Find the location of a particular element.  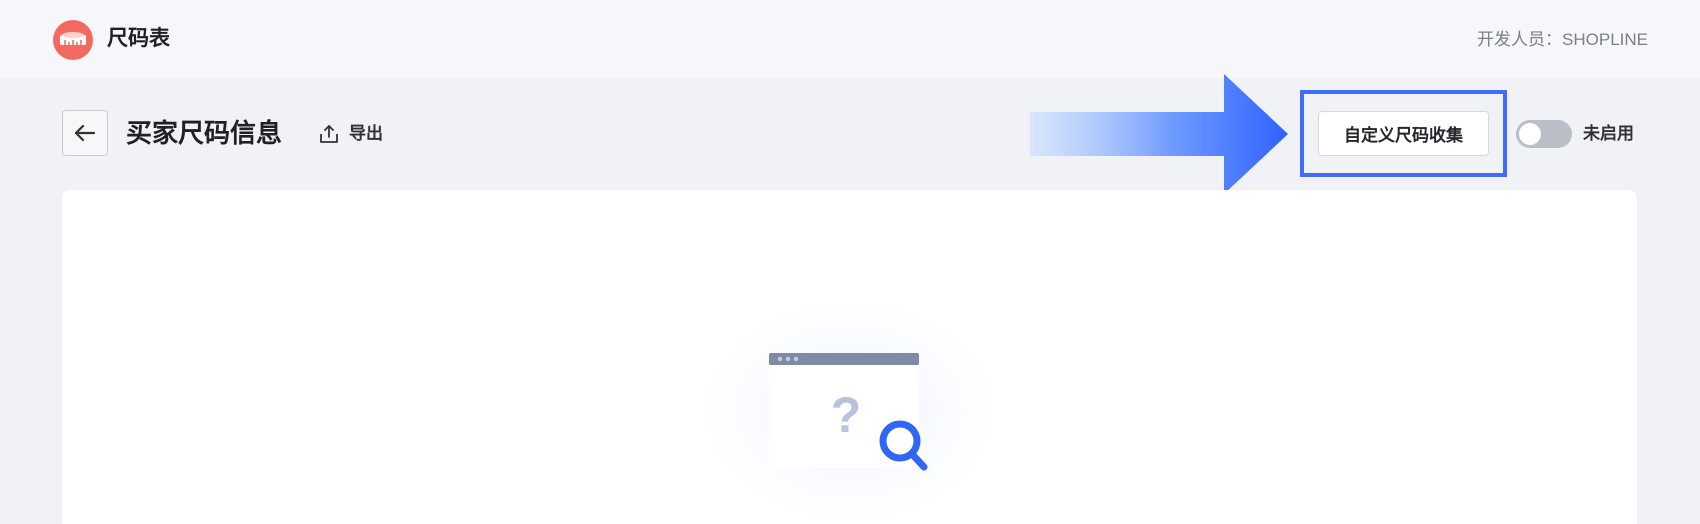

custom-size-collection-button: 自定义尺码收集 is located at coordinates (1403, 133).